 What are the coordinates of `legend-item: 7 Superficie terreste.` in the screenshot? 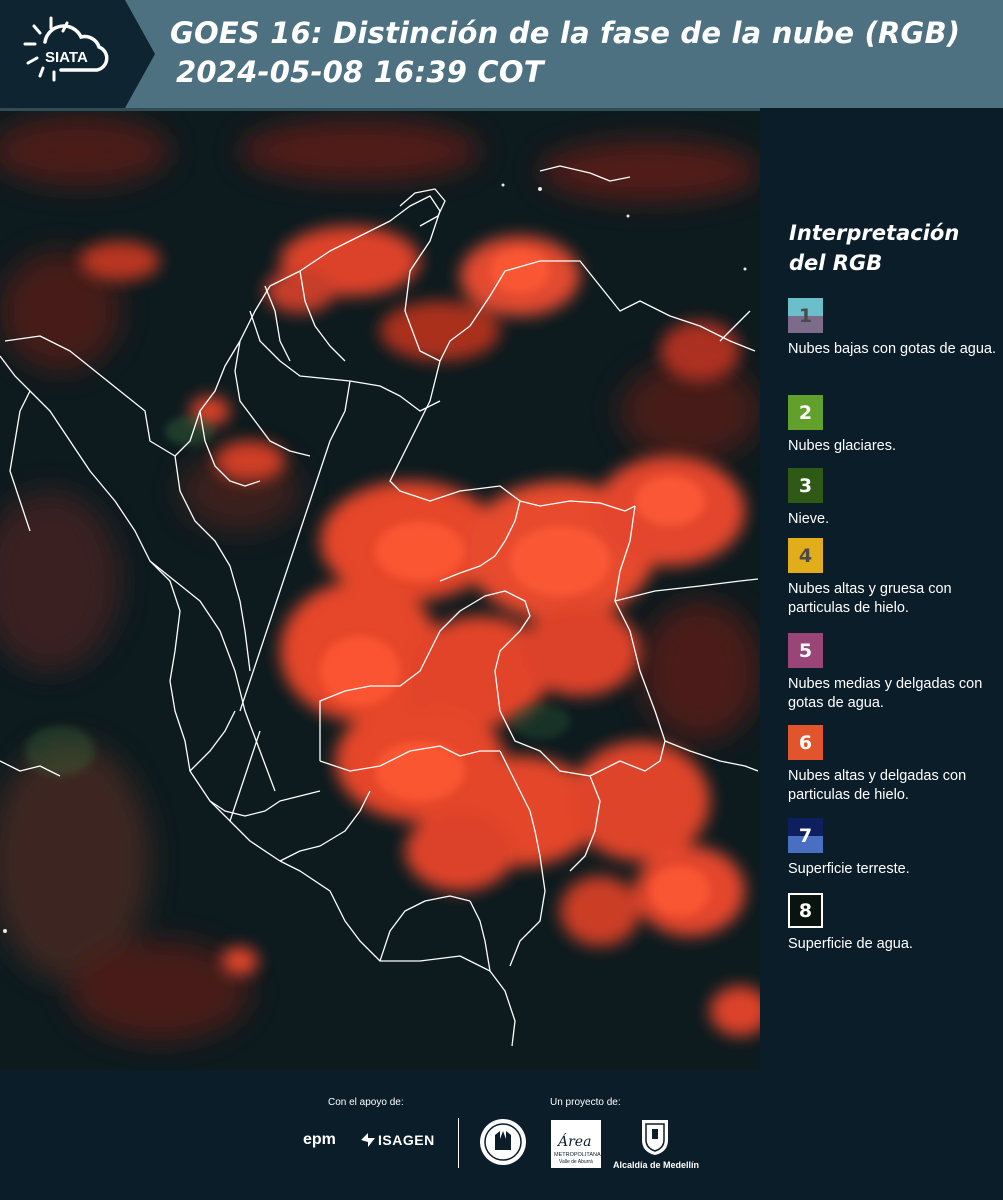 It's located at (893, 848).